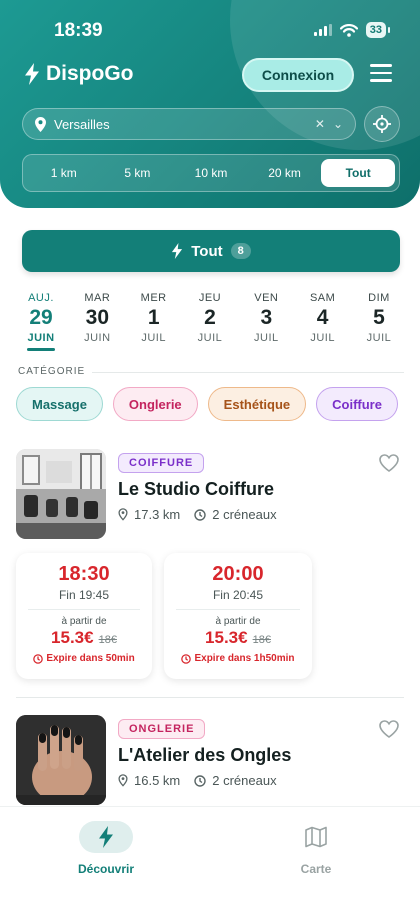  I want to click on radius-option-20km: 20 km, so click(285, 173).